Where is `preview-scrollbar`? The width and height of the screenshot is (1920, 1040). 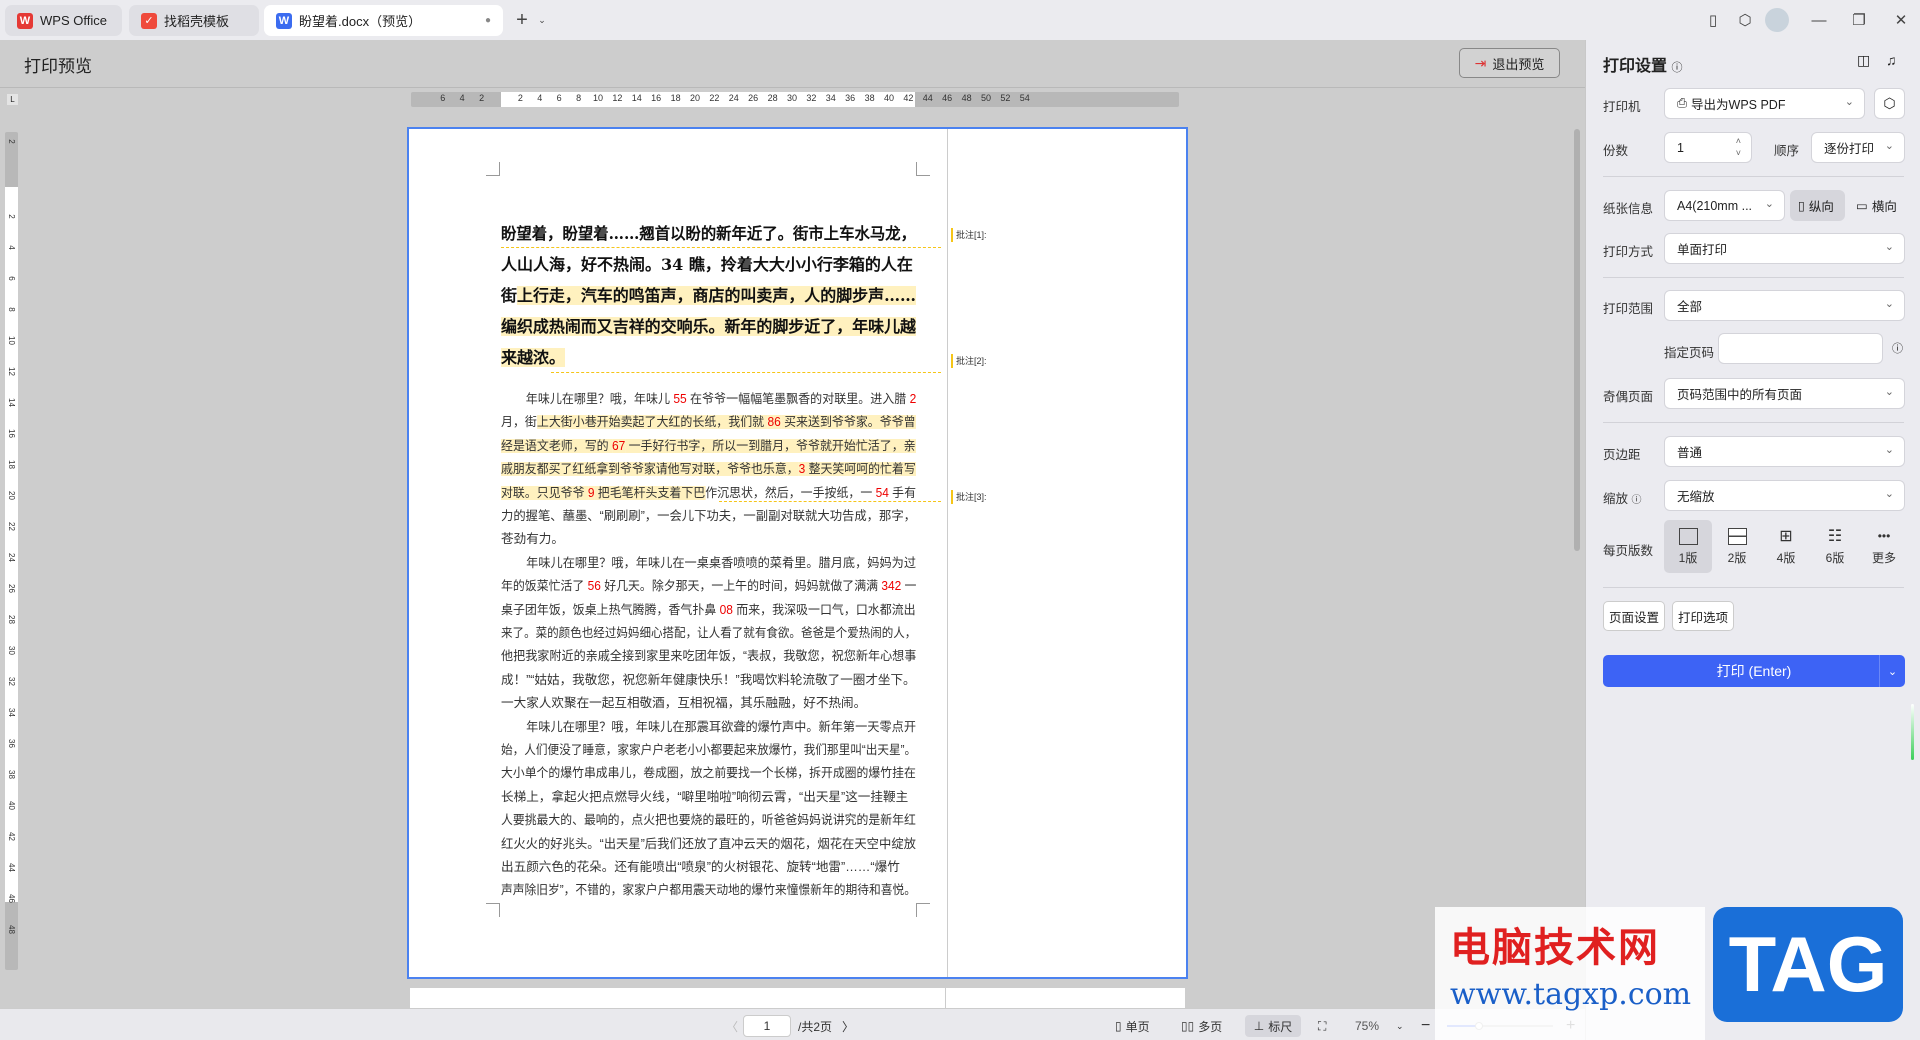 preview-scrollbar is located at coordinates (1577, 550).